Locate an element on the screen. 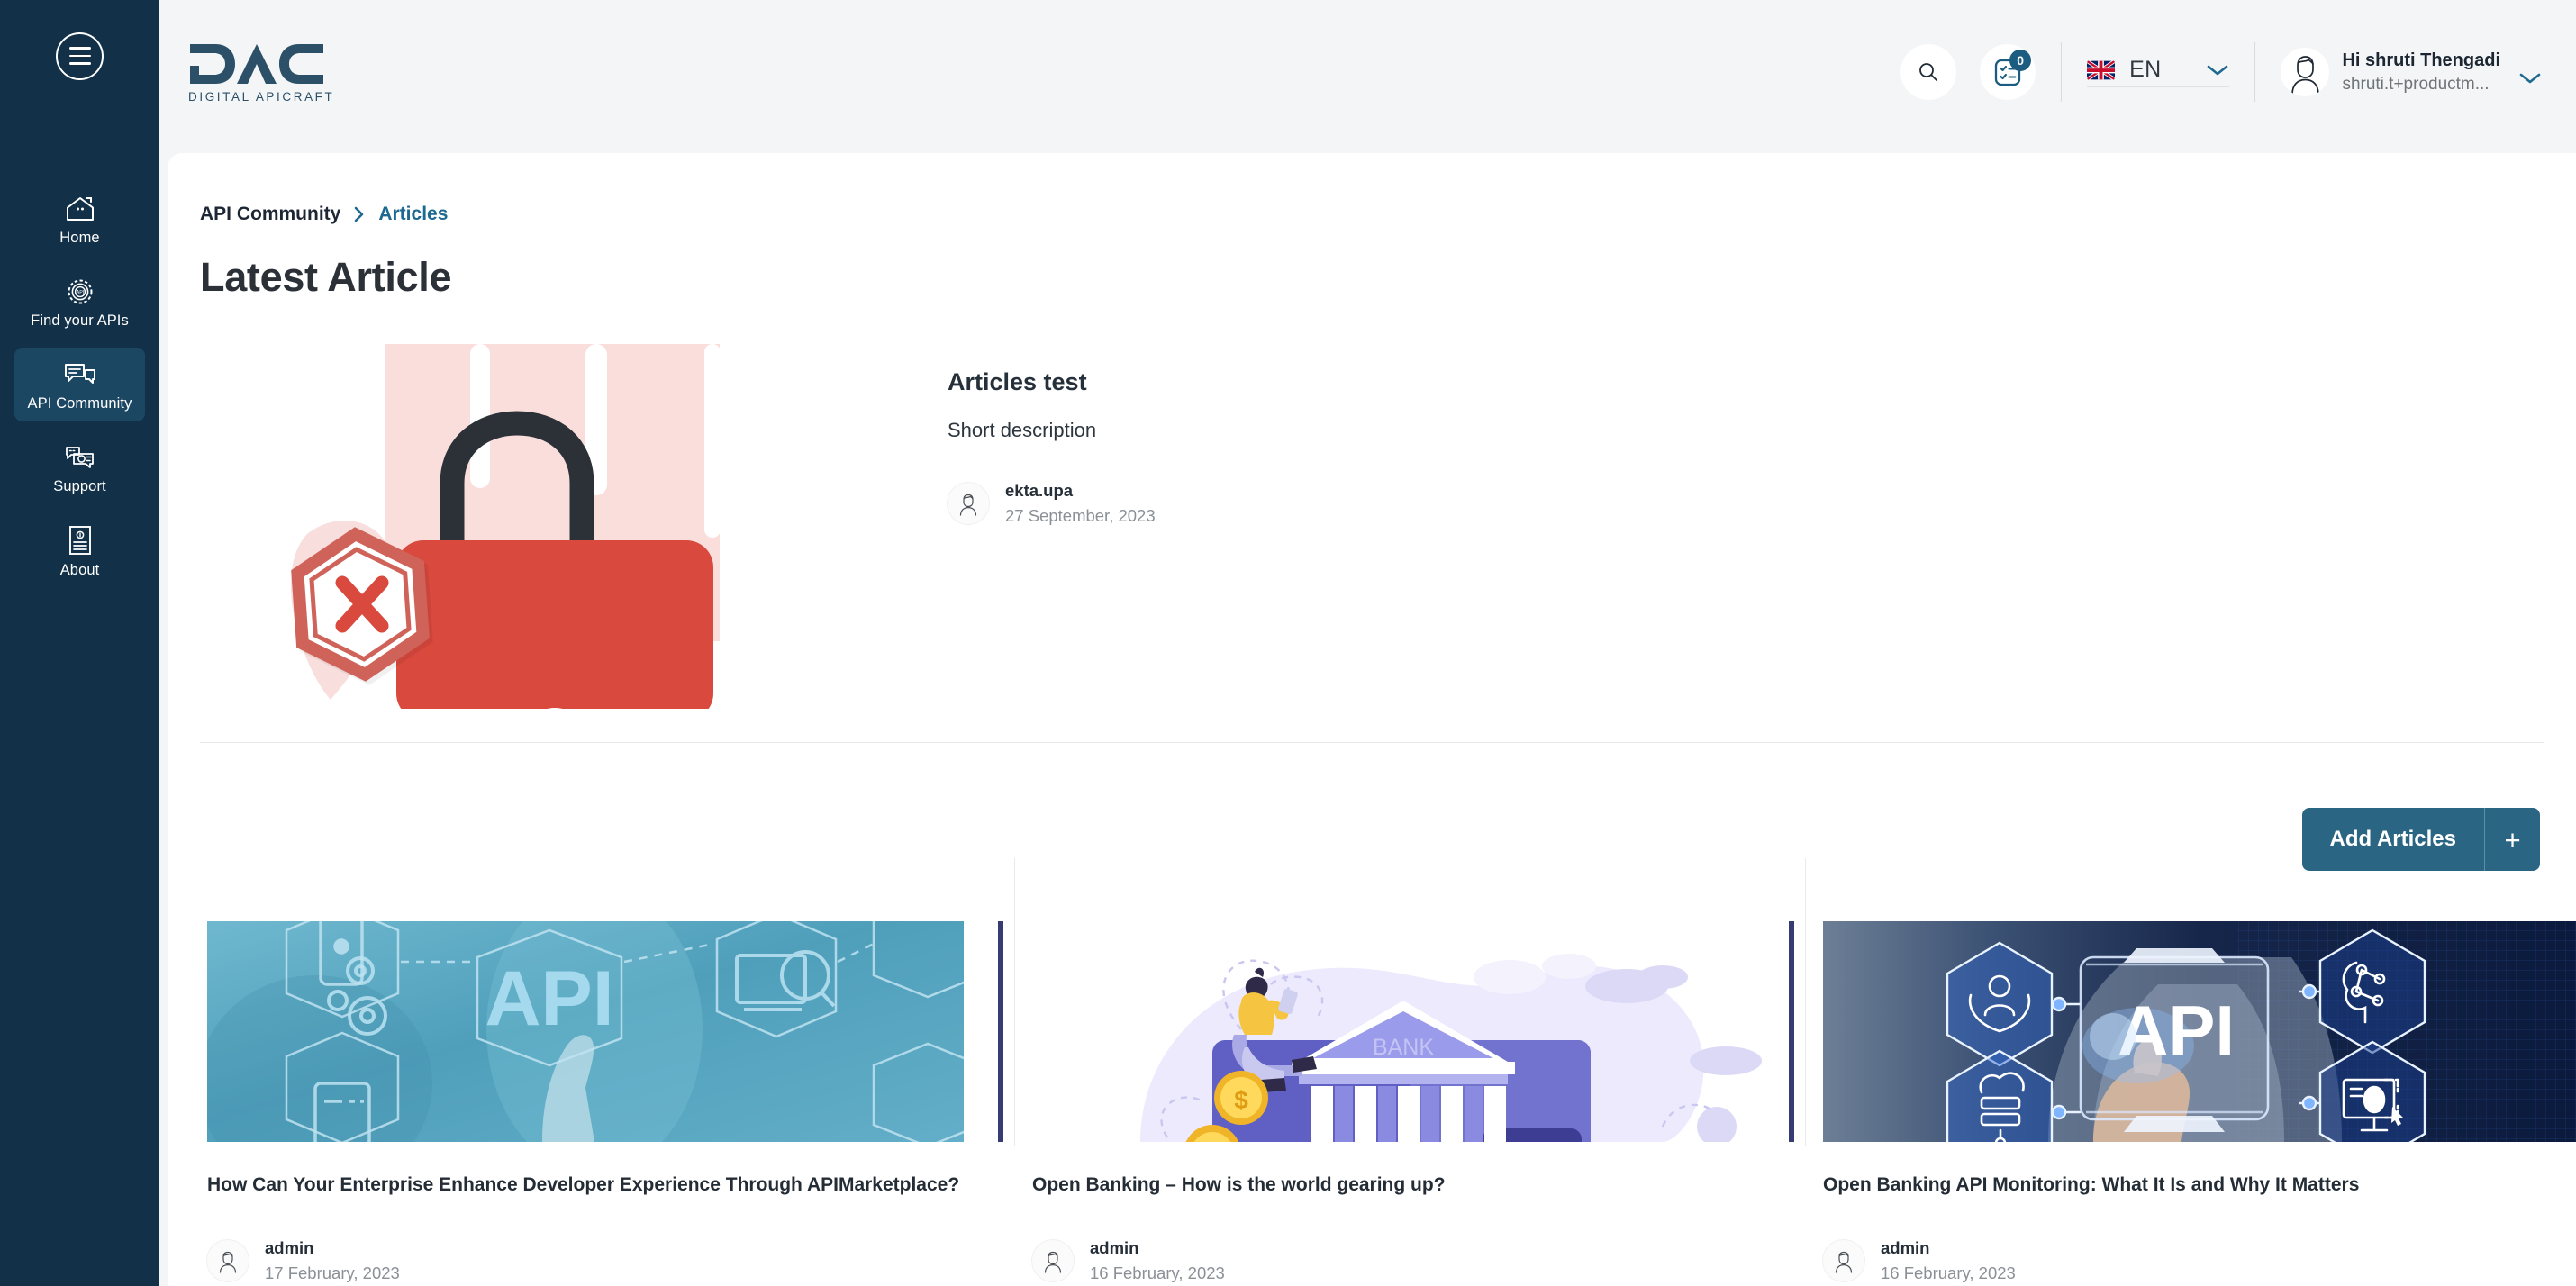  add-articles-label: Add Articles is located at coordinates (2392, 839).